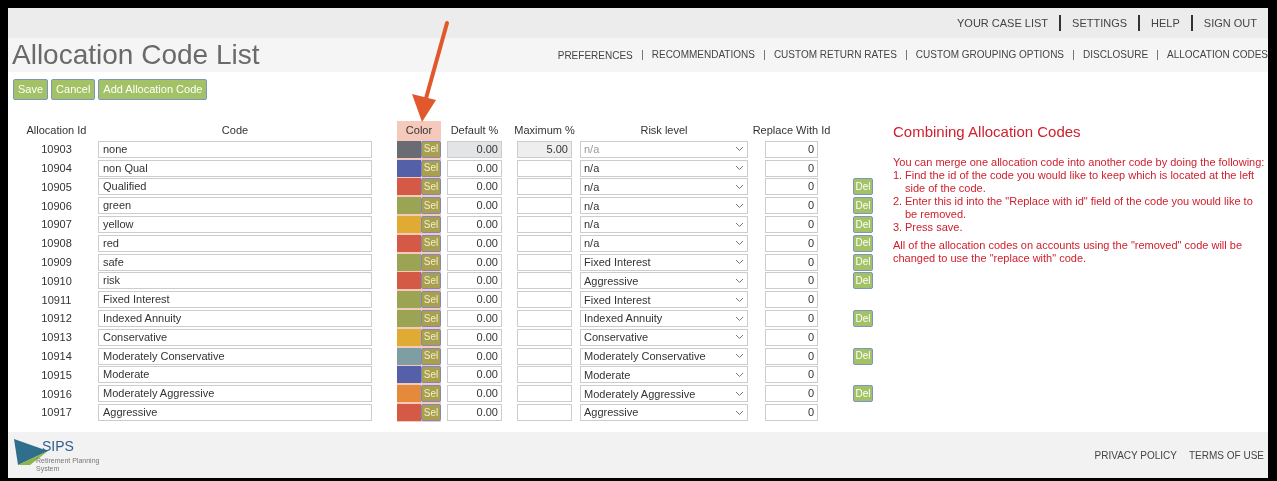  Describe the element at coordinates (664, 394) in the screenshot. I see `risk-level-dropdown: Moderately Aggressive` at that location.